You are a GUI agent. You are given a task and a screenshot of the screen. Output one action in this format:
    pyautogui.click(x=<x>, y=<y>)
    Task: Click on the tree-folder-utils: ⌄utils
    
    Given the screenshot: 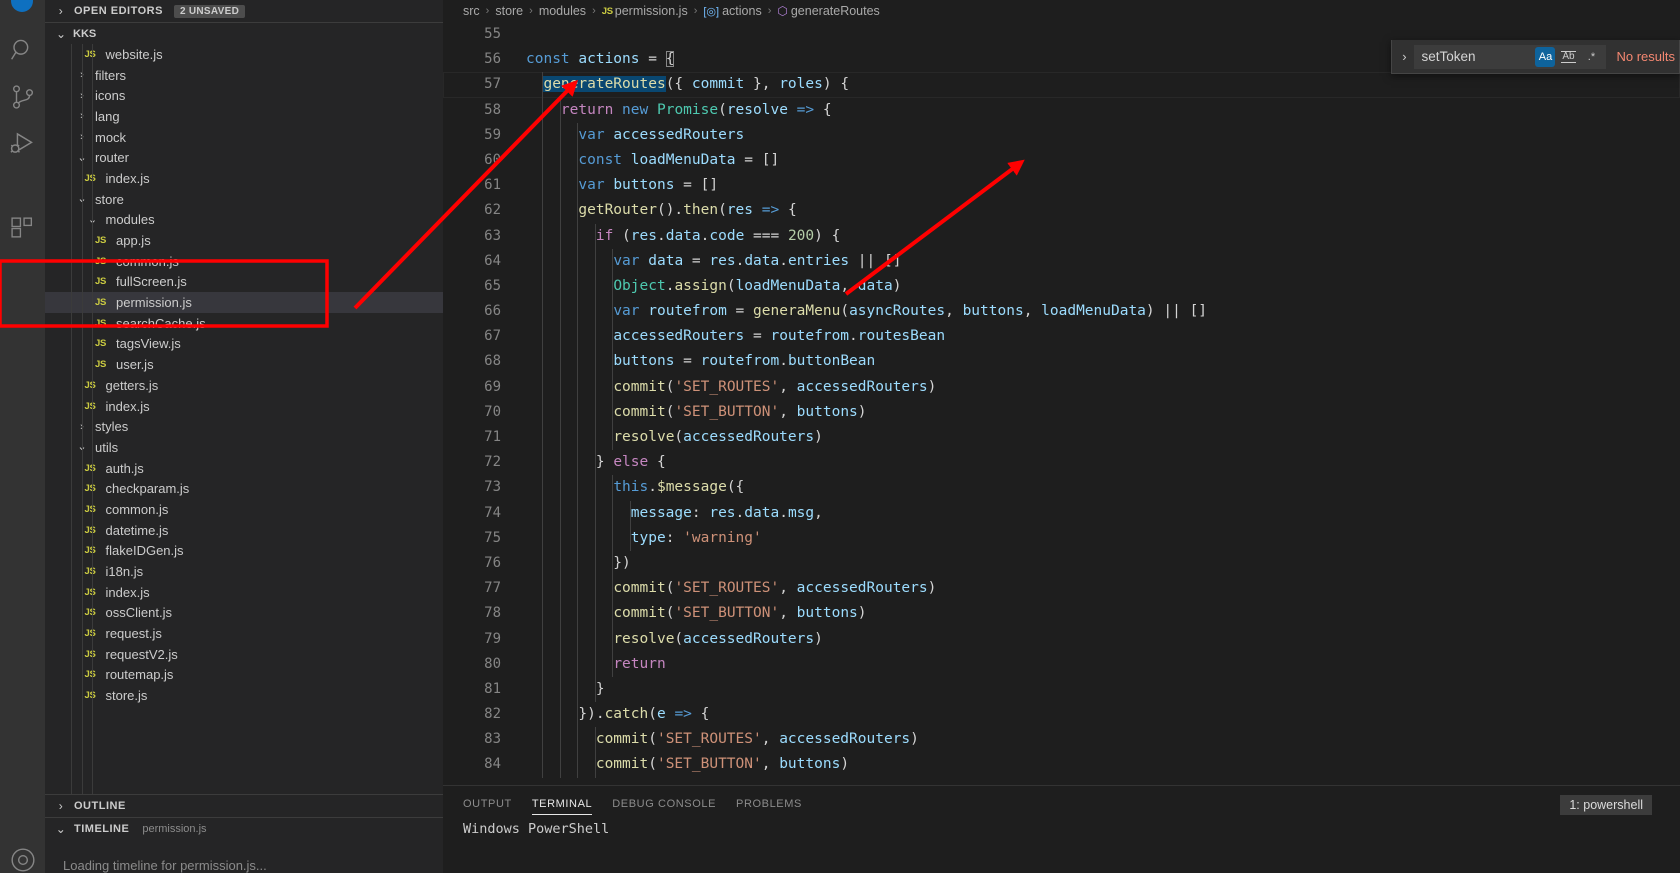 What is the action you would take?
    pyautogui.click(x=244, y=447)
    